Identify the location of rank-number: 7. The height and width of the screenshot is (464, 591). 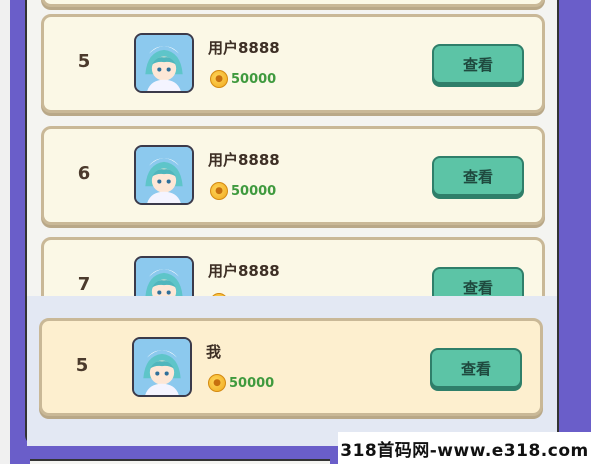
(84, 284).